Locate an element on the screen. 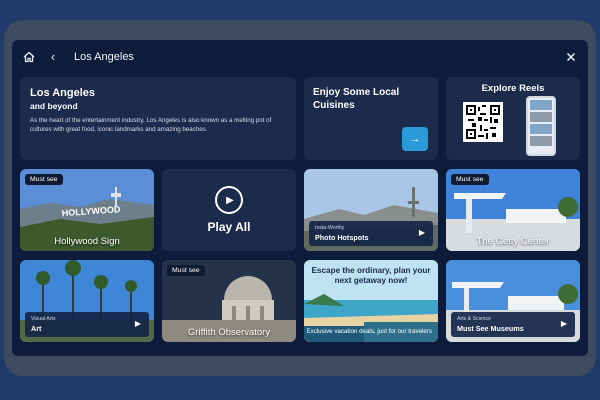  arrow-right-icon: → is located at coordinates (415, 139).